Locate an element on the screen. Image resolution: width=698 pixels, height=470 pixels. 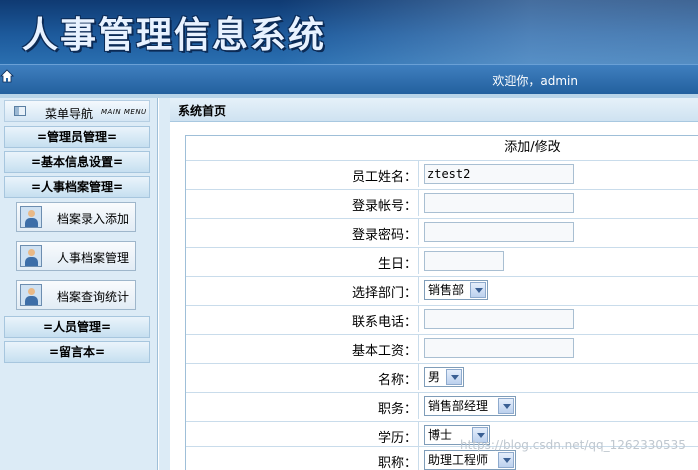
banner-glow is located at coordinates (488, 32).